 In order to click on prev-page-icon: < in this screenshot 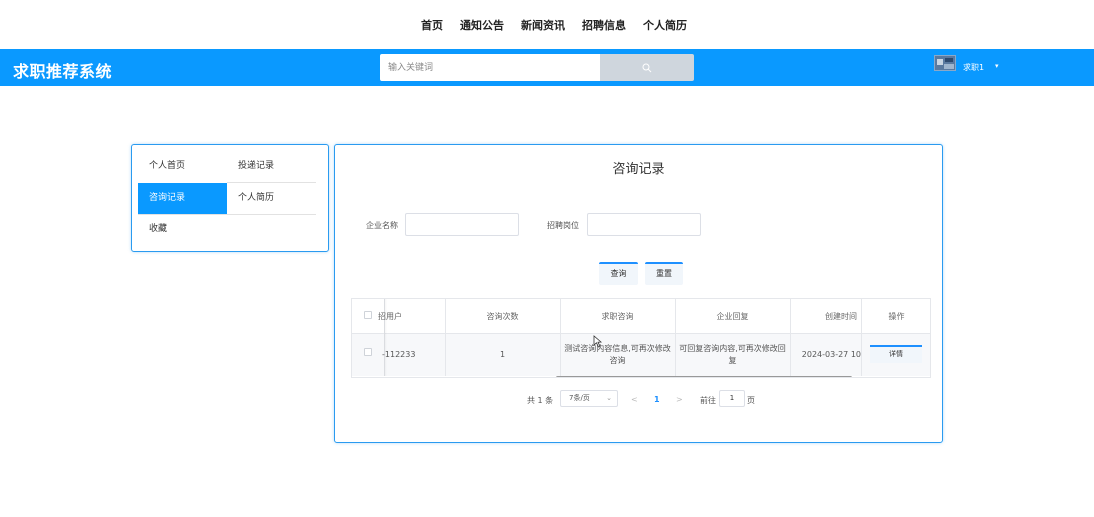, I will do `click(634, 399)`.